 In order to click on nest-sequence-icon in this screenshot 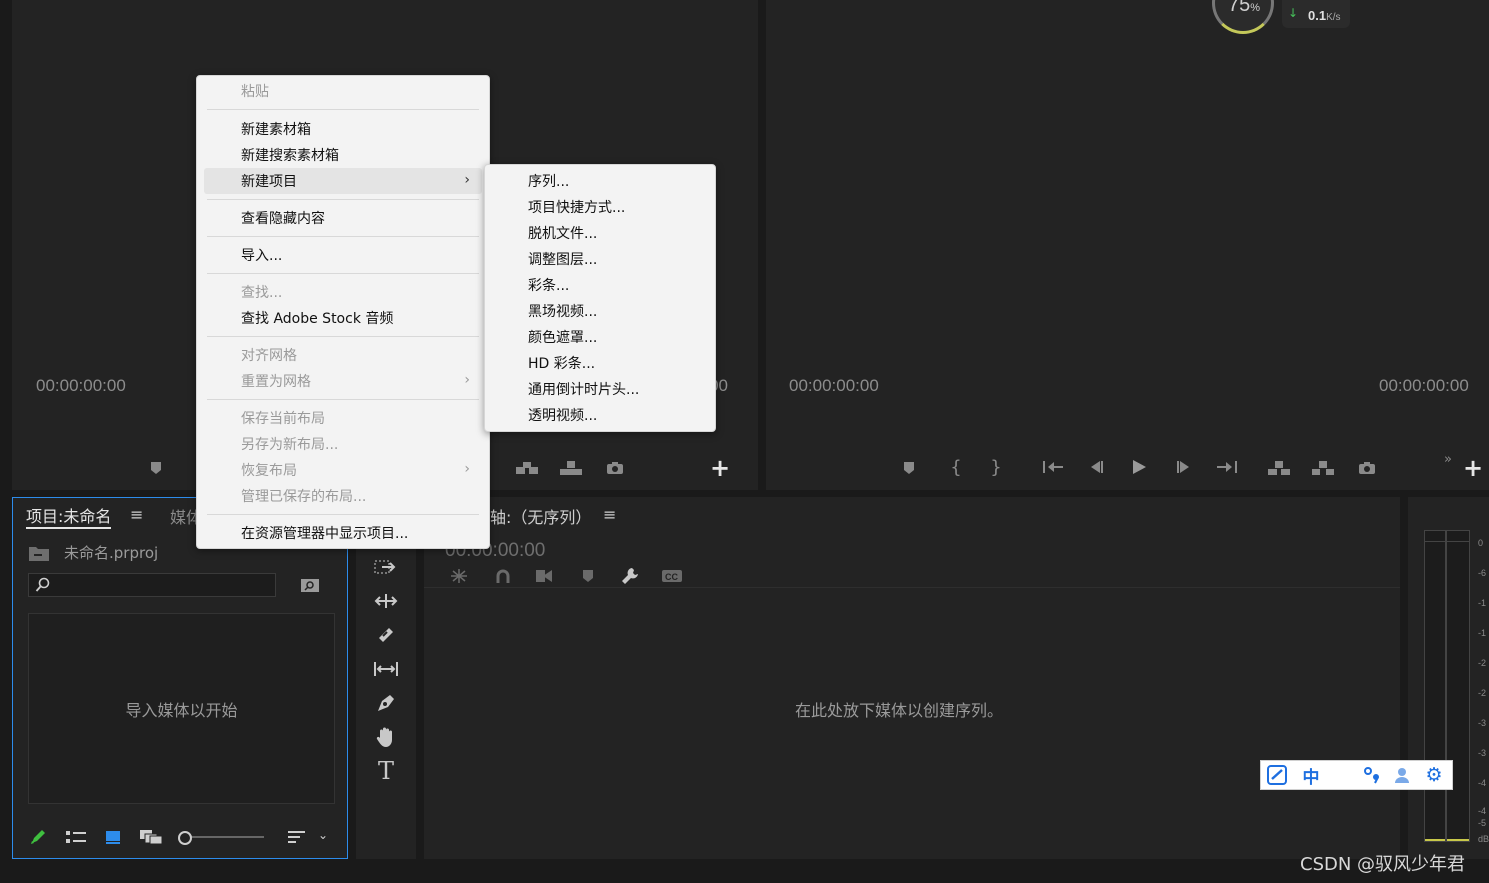, I will do `click(459, 576)`.